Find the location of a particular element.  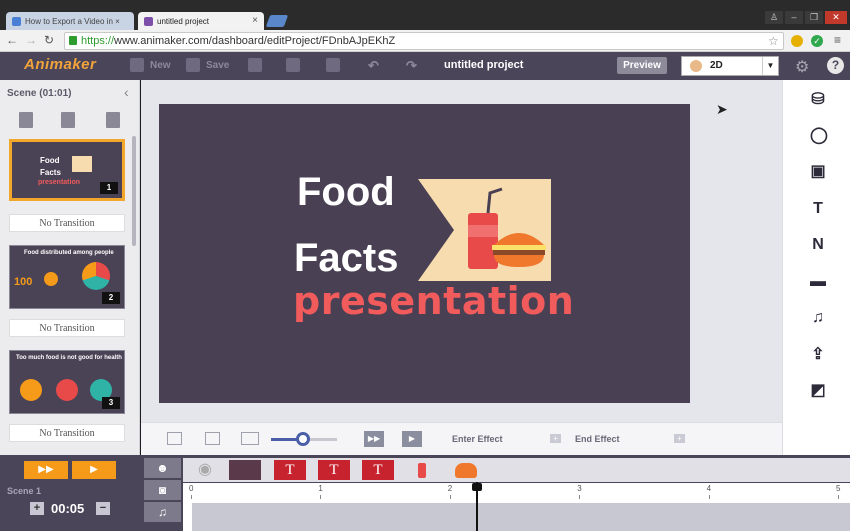

reload-icon: ↻ is located at coordinates (49, 40).